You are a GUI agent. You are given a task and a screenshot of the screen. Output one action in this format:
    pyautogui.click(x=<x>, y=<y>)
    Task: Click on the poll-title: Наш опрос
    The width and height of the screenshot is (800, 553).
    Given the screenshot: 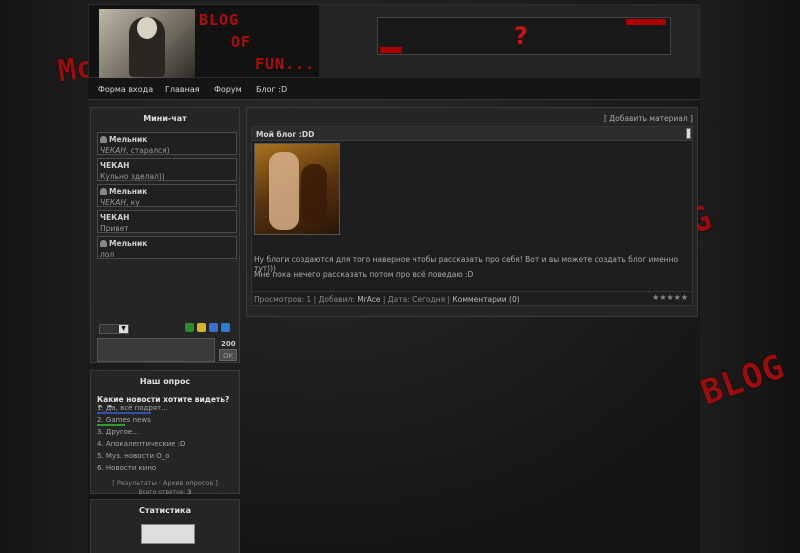 What is the action you would take?
    pyautogui.click(x=165, y=381)
    